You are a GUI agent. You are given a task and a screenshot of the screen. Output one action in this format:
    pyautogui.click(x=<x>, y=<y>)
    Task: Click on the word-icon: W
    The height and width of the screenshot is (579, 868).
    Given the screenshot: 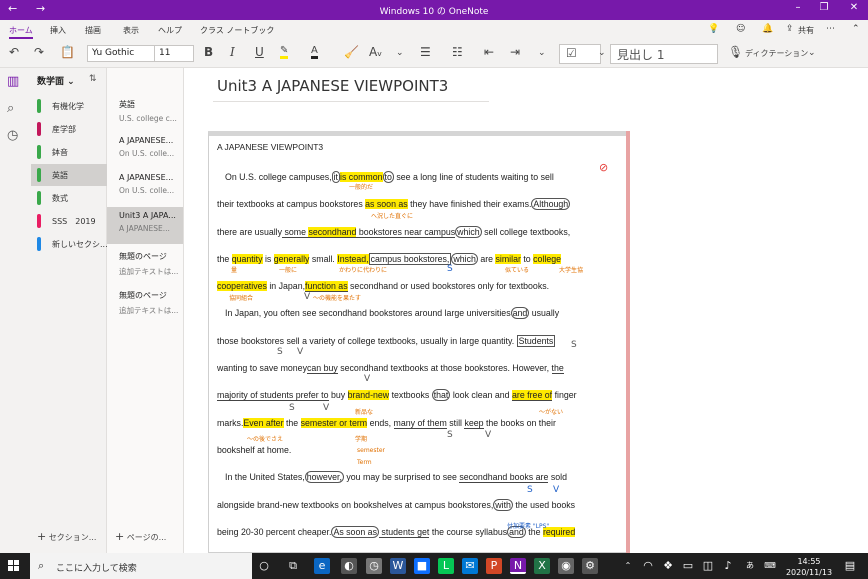 What is the action you would take?
    pyautogui.click(x=398, y=566)
    